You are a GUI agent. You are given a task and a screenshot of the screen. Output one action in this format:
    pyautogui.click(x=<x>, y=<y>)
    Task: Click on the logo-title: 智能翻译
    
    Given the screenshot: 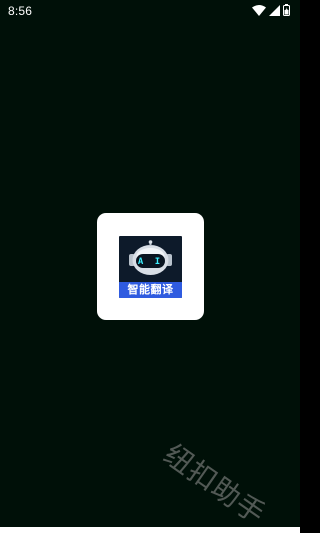 What is the action you would take?
    pyautogui.click(x=150, y=290)
    